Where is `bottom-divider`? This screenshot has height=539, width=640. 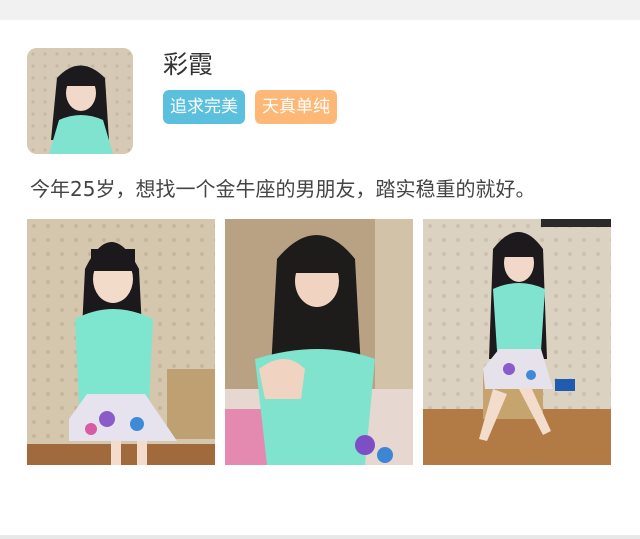 bottom-divider is located at coordinates (320, 537).